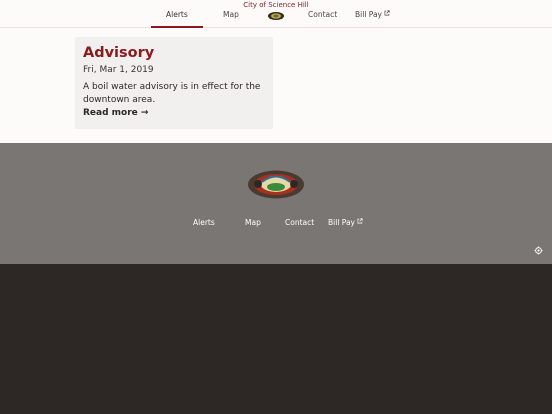  I want to click on footer-link-bill-pay: Bill Pay, so click(345, 222).